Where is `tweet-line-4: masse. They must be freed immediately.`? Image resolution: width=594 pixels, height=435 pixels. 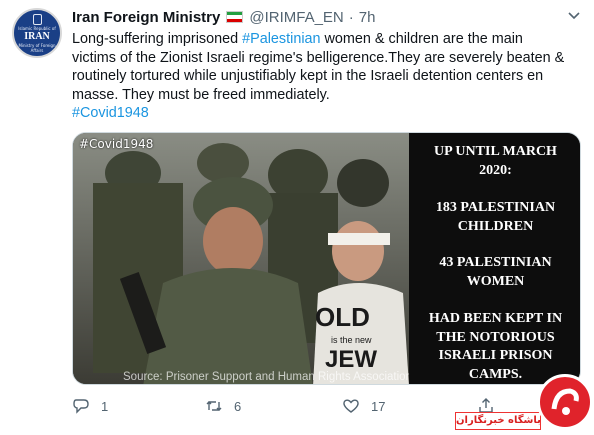 tweet-line-4: masse. They must be freed immediately. is located at coordinates (201, 94).